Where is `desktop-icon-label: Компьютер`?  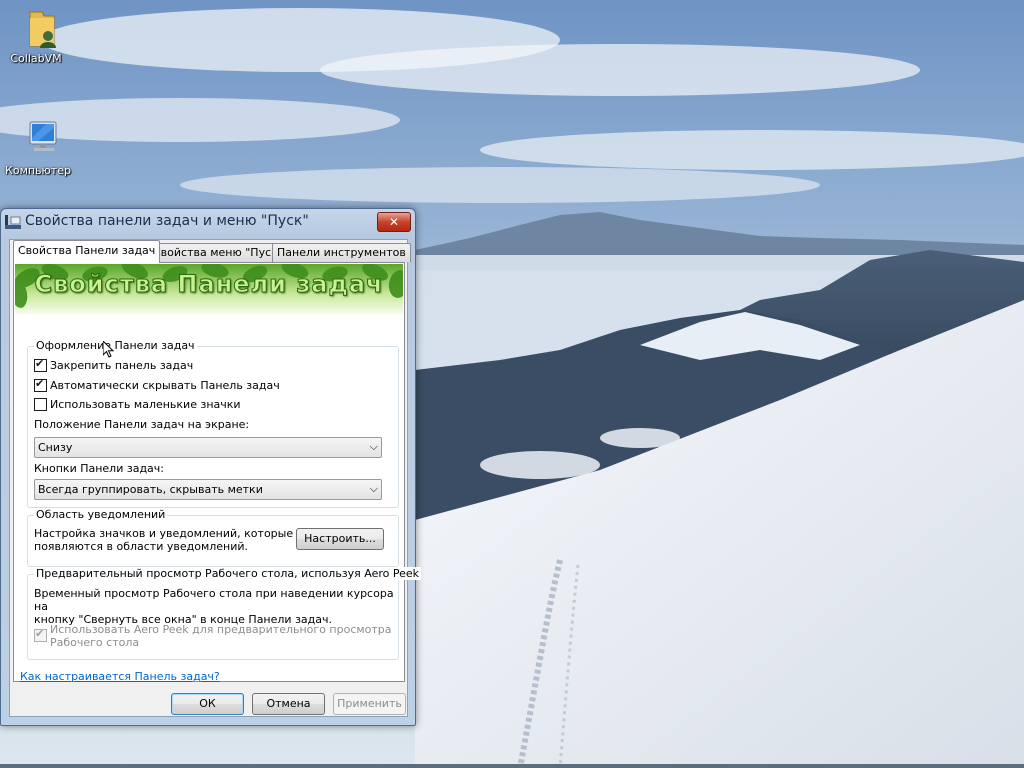
desktop-icon-label: Компьютер is located at coordinates (38, 170).